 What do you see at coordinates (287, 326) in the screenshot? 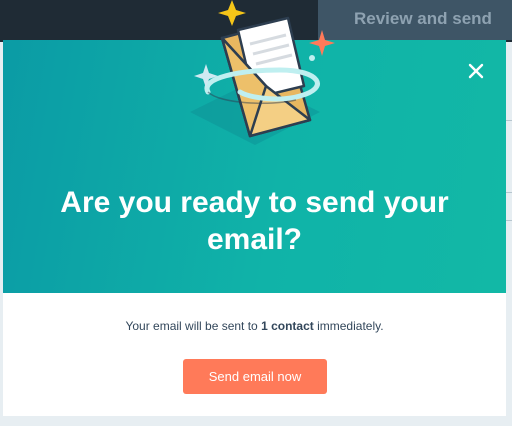
I see `contact-count: 1 contact` at bounding box center [287, 326].